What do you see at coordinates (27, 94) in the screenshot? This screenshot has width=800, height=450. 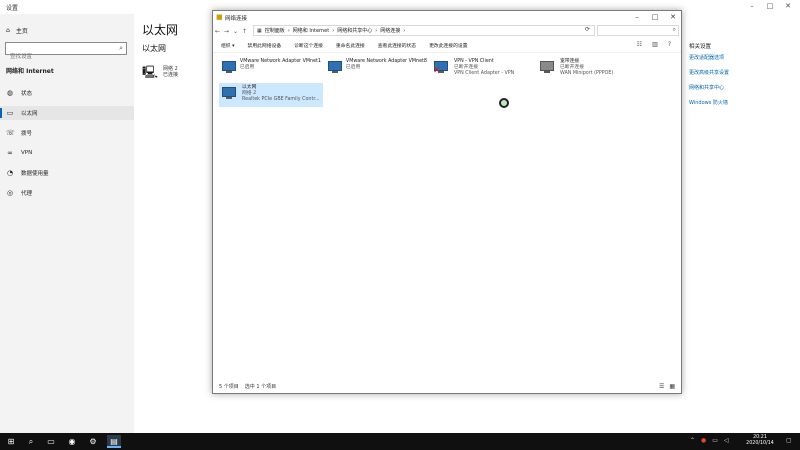 I see `sidebar-item-label: 状态` at bounding box center [27, 94].